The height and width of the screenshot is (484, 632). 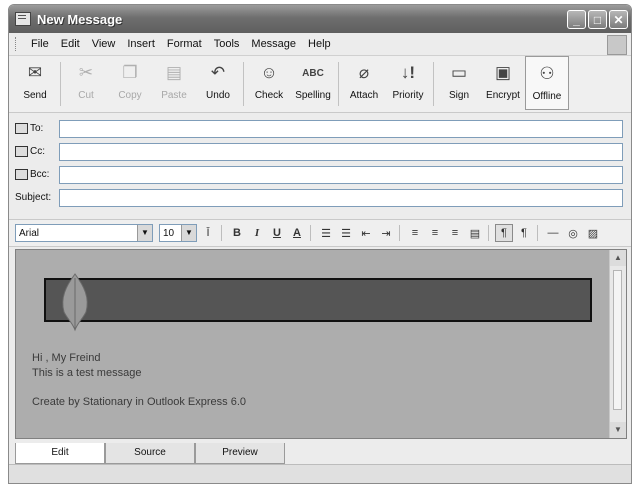 What do you see at coordinates (618, 19) in the screenshot?
I see `close-button: ✕` at bounding box center [618, 19].